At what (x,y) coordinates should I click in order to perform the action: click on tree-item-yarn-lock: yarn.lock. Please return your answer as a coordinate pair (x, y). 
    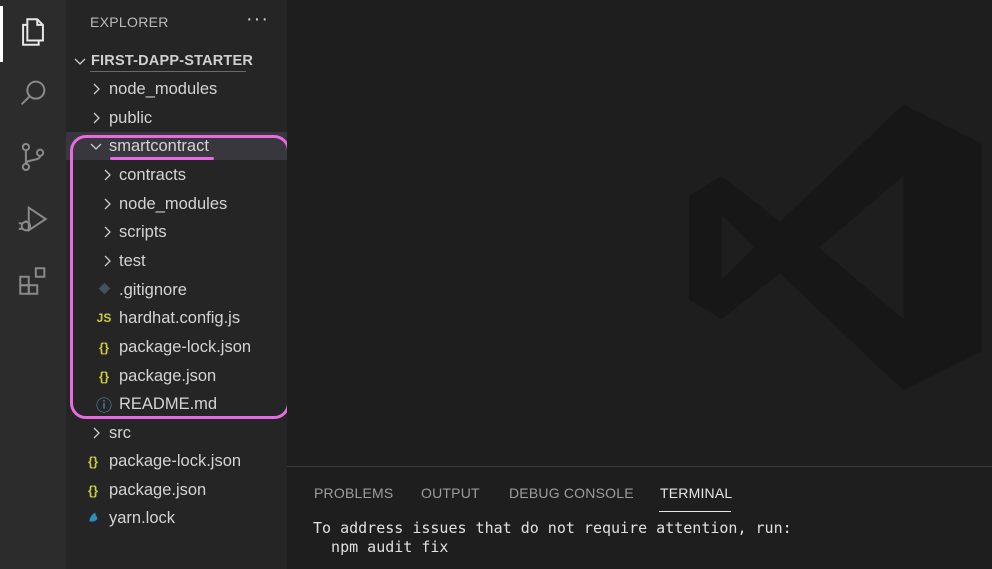
    Looking at the image, I should click on (185, 518).